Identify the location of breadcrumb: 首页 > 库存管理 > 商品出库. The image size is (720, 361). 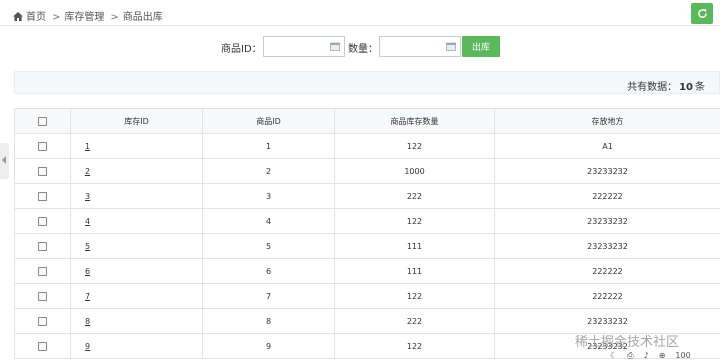
(90, 15).